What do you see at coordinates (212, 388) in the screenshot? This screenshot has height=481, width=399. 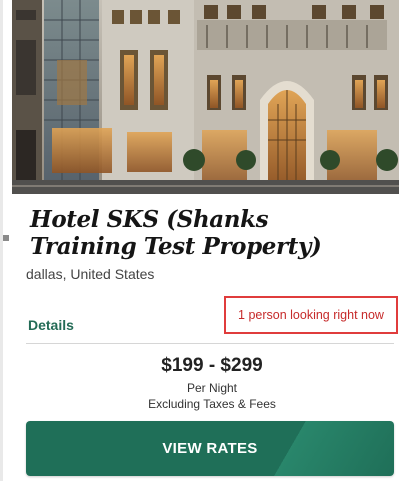 I see `per-night-label: Per Night` at bounding box center [212, 388].